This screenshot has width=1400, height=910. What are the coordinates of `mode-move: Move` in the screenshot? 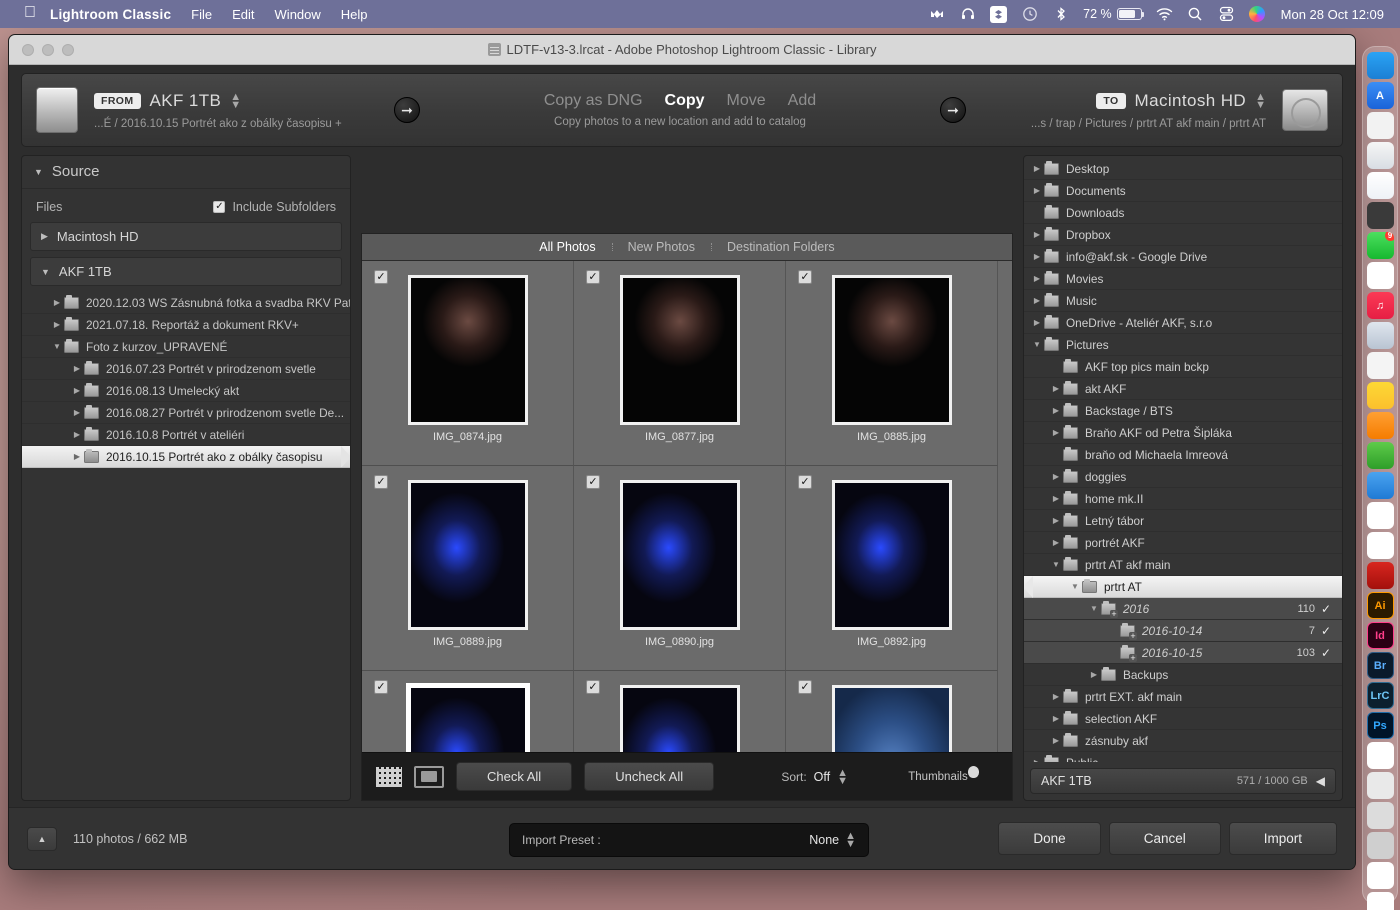 It's located at (746, 101).